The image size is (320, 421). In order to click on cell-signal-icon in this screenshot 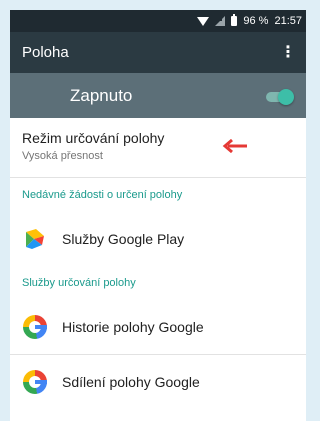, I will do `click(220, 21)`.